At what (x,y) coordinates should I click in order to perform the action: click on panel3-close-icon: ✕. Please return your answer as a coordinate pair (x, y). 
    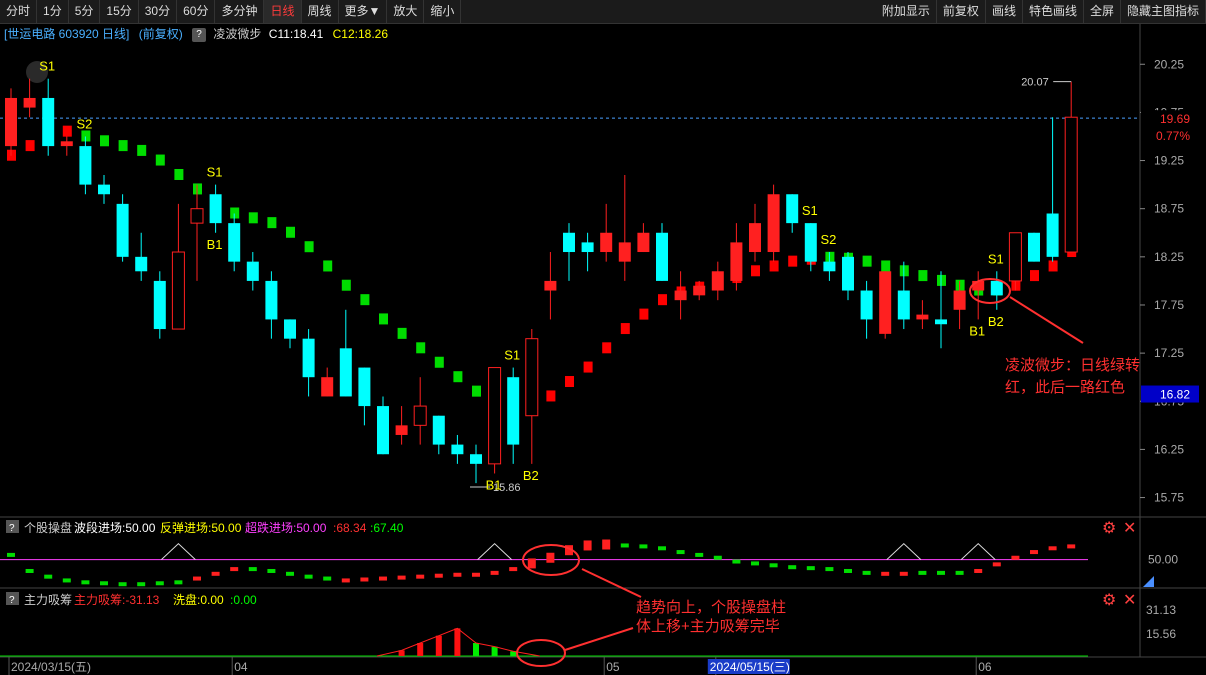
    Looking at the image, I should click on (1129, 601).